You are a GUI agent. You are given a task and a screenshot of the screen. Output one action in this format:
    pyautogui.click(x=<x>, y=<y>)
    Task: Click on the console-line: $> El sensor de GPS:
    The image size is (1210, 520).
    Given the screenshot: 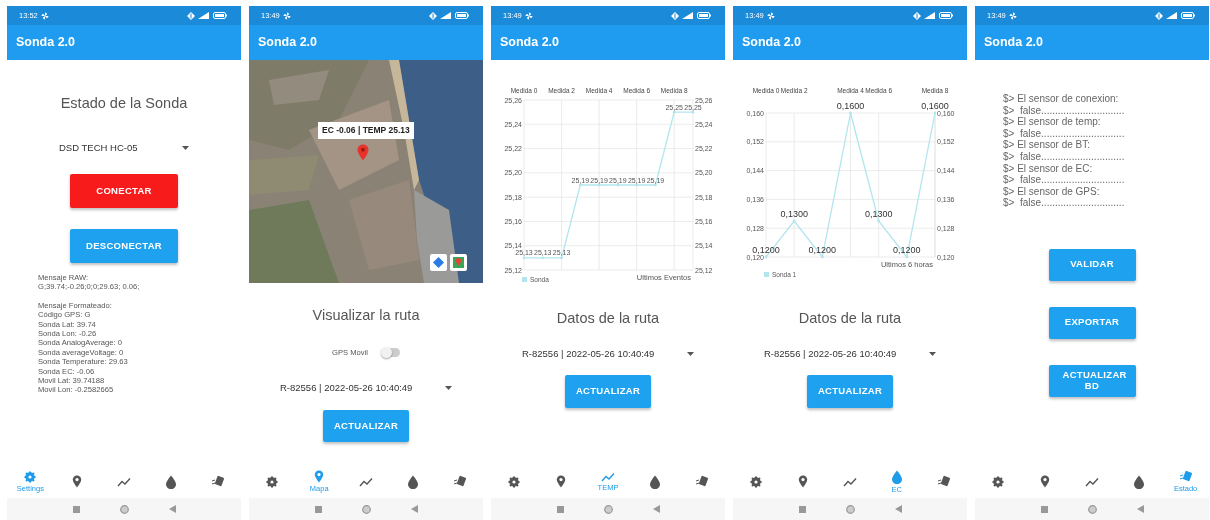 What is the action you would take?
    pyautogui.click(x=1052, y=191)
    